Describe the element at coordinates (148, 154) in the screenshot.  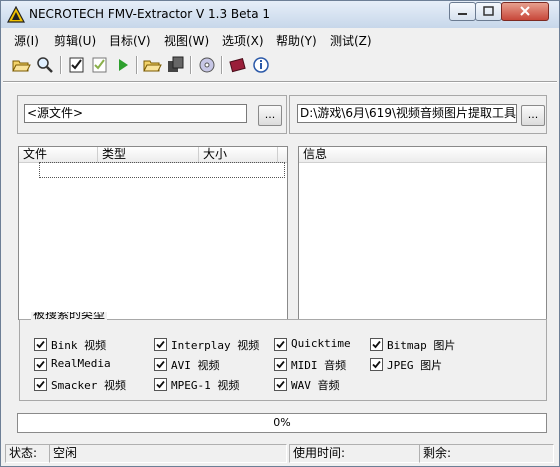
I see `column-type: 类型` at that location.